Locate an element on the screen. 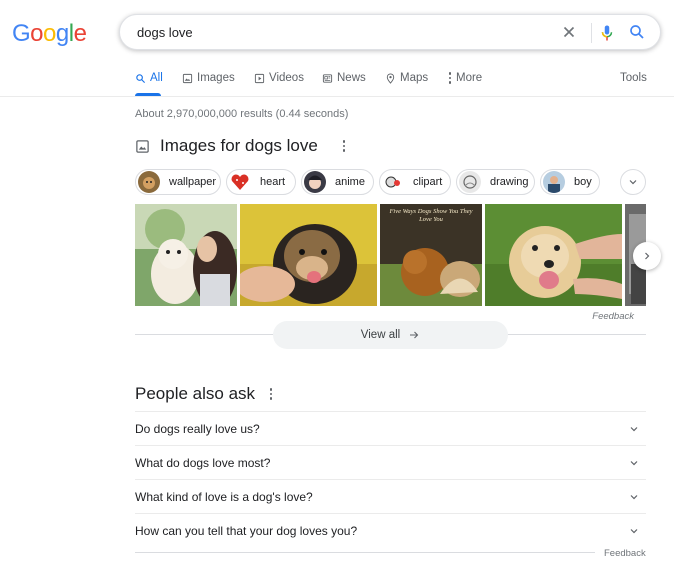 The width and height of the screenshot is (674, 574). tab-all: All is located at coordinates (149, 78).